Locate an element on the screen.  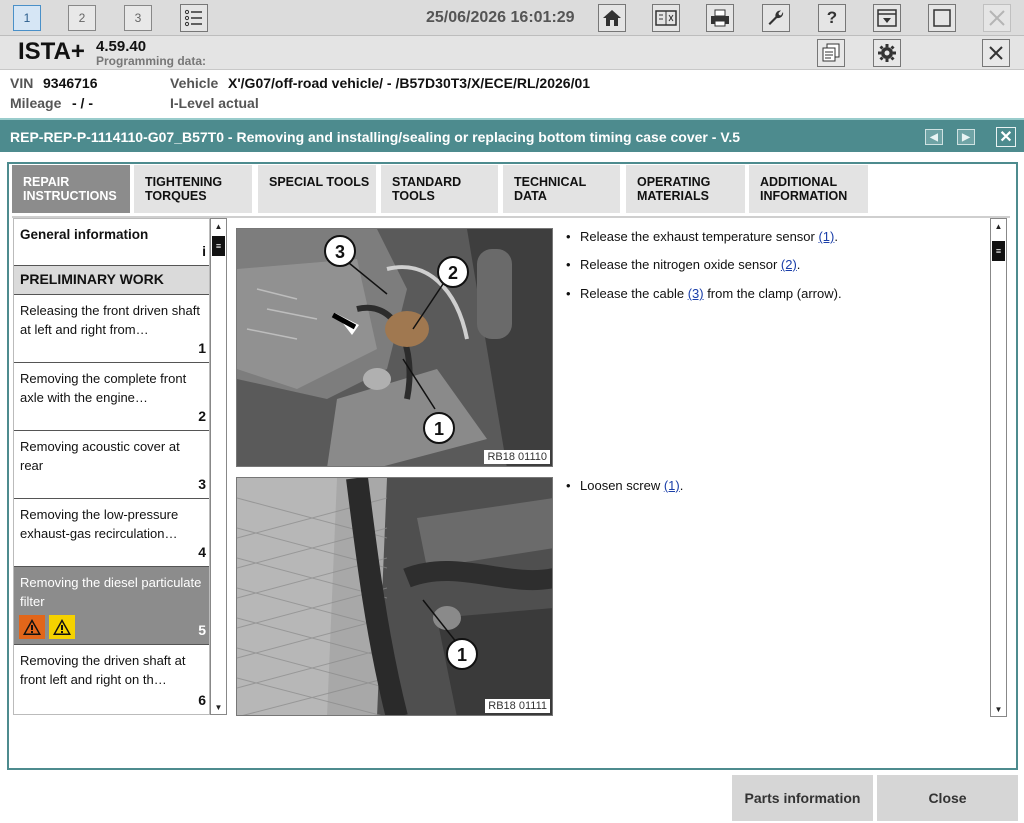
callout-2: 2 is located at coordinates (453, 272).